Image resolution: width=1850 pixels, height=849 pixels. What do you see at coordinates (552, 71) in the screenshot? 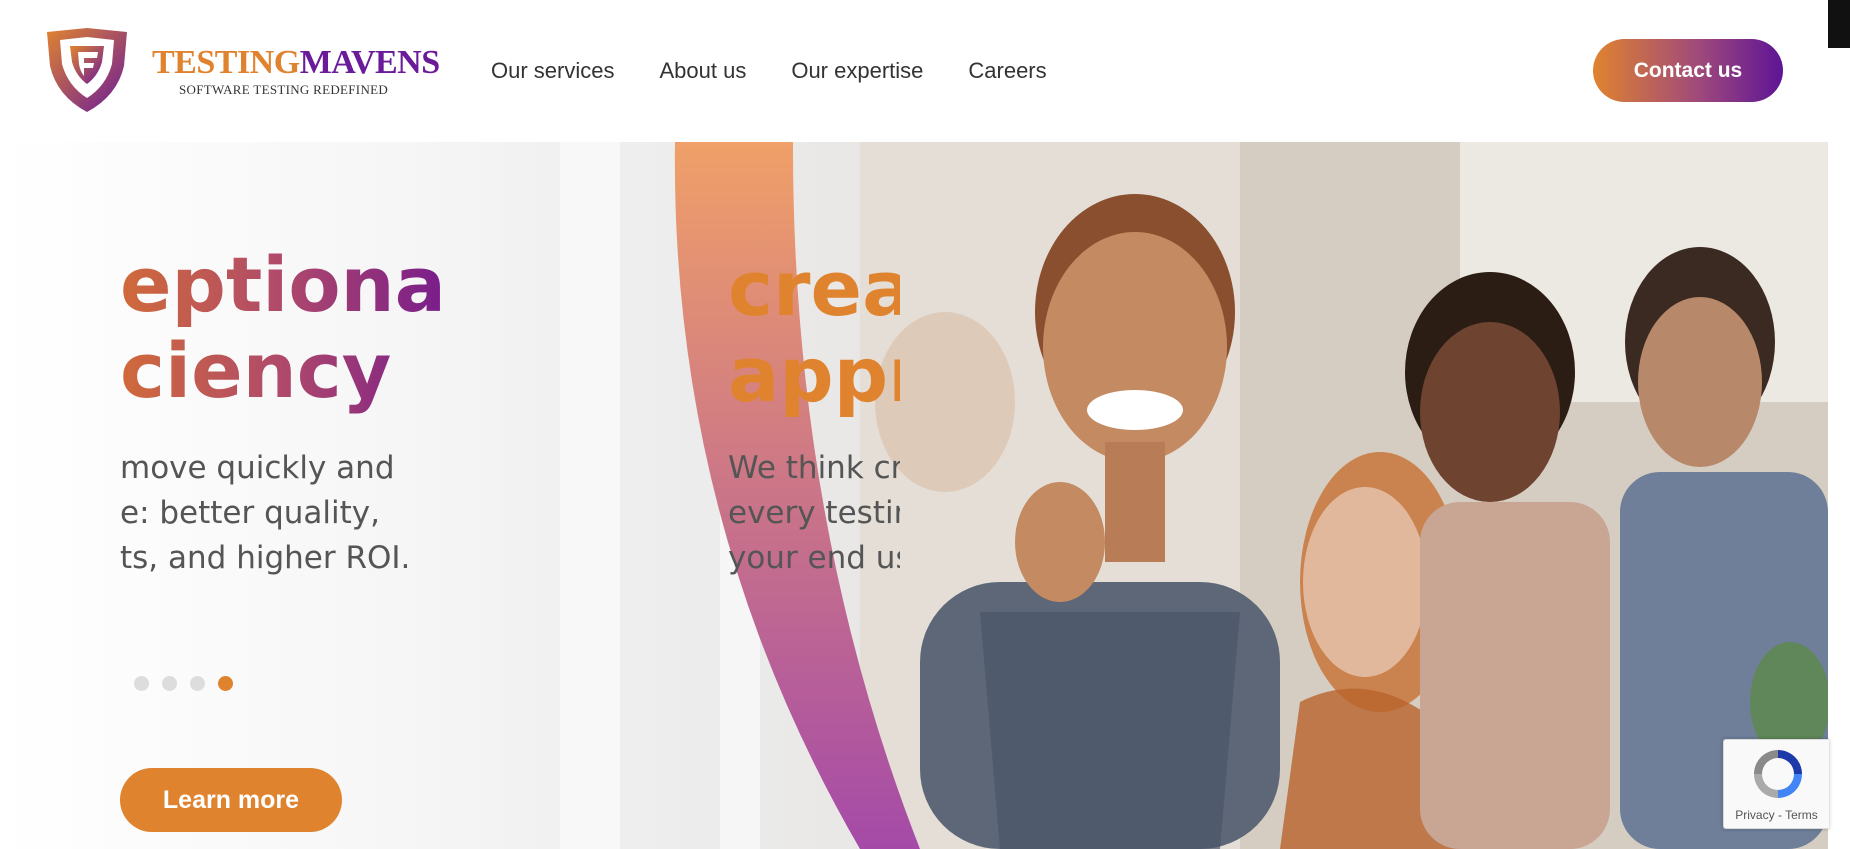
I see `nav-our-services: Our services` at bounding box center [552, 71].